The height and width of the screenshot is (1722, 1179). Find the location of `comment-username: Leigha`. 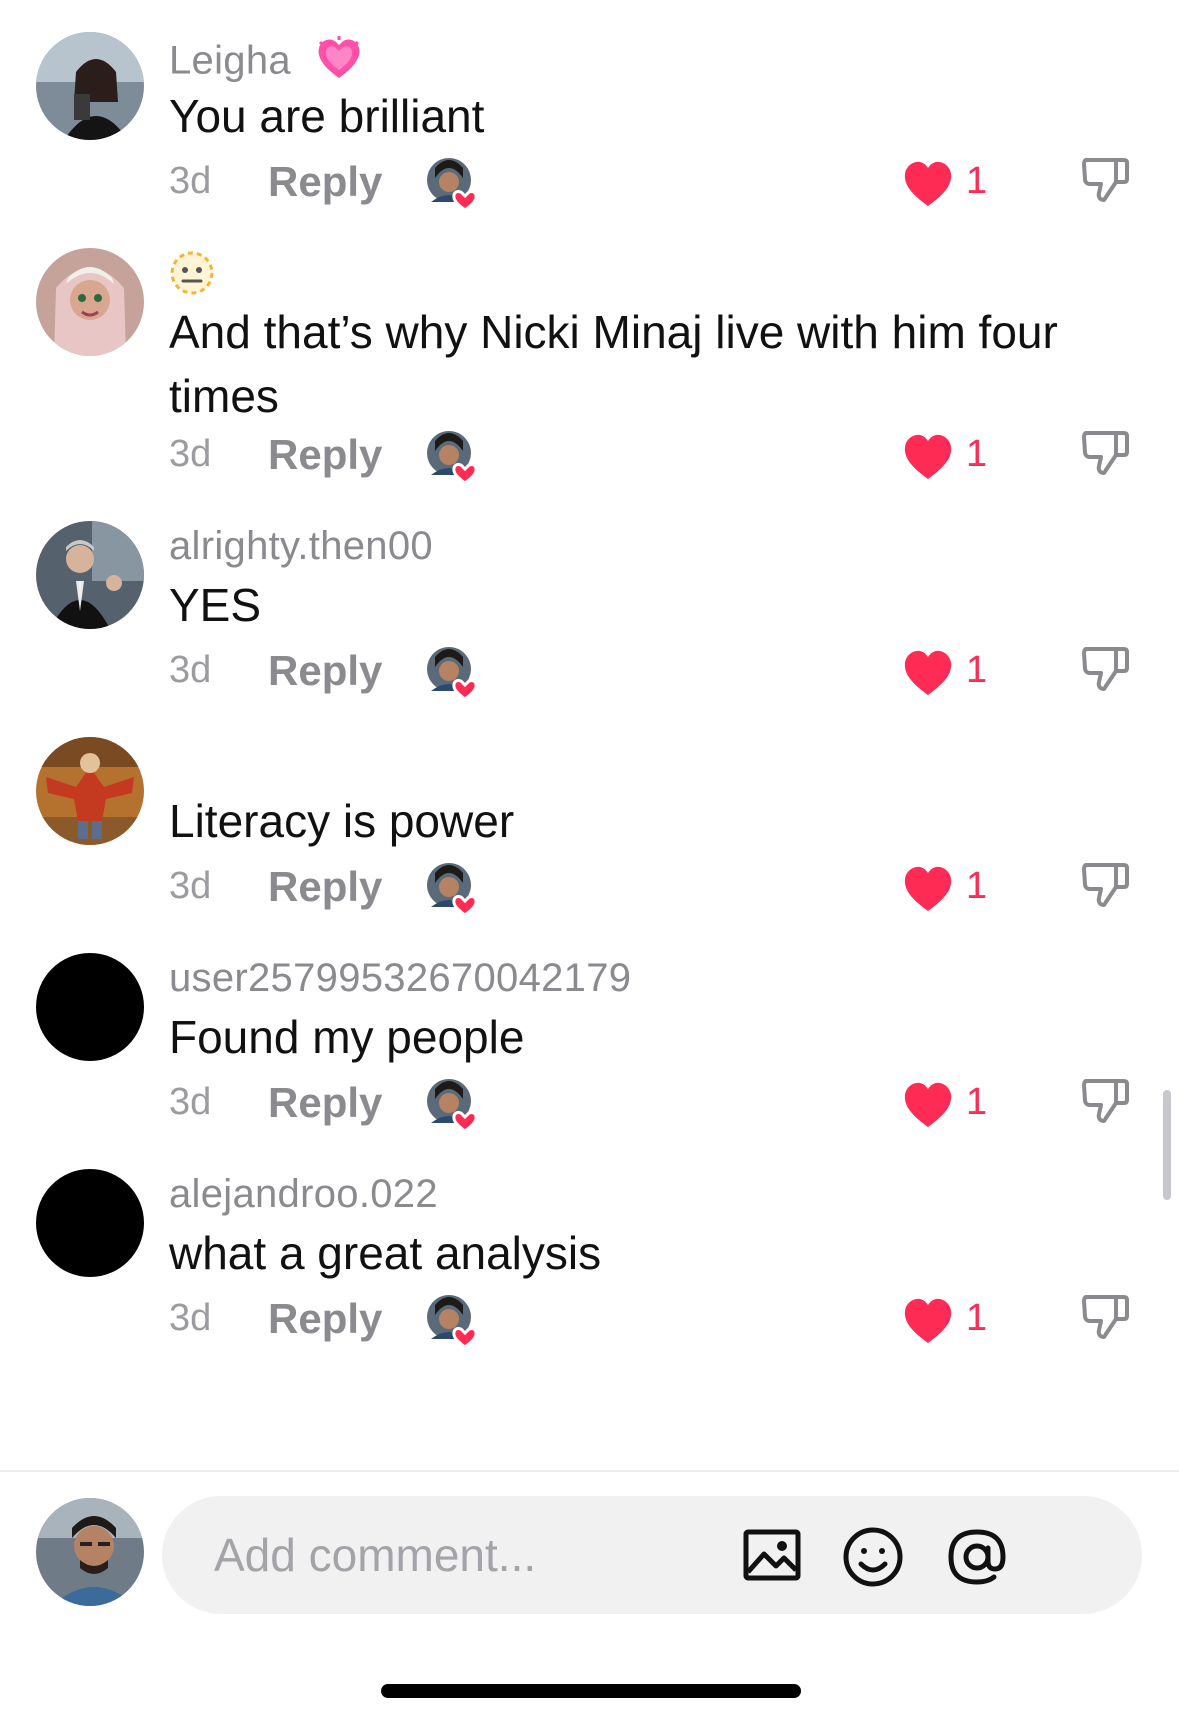

comment-username: Leigha is located at coordinates (265, 63).